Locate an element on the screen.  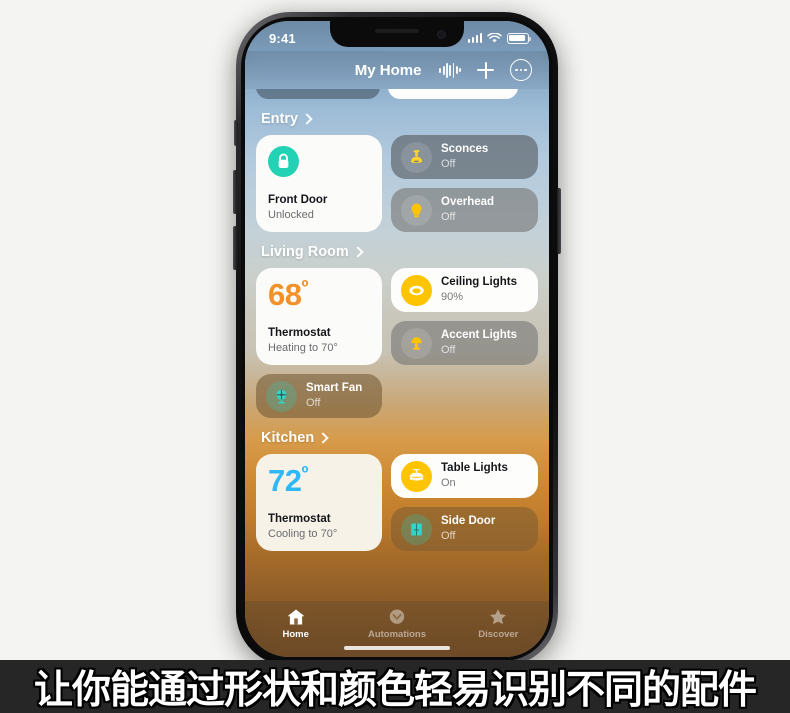
tile-accent-lights-name: Accent Lights is located at coordinates (479, 335).